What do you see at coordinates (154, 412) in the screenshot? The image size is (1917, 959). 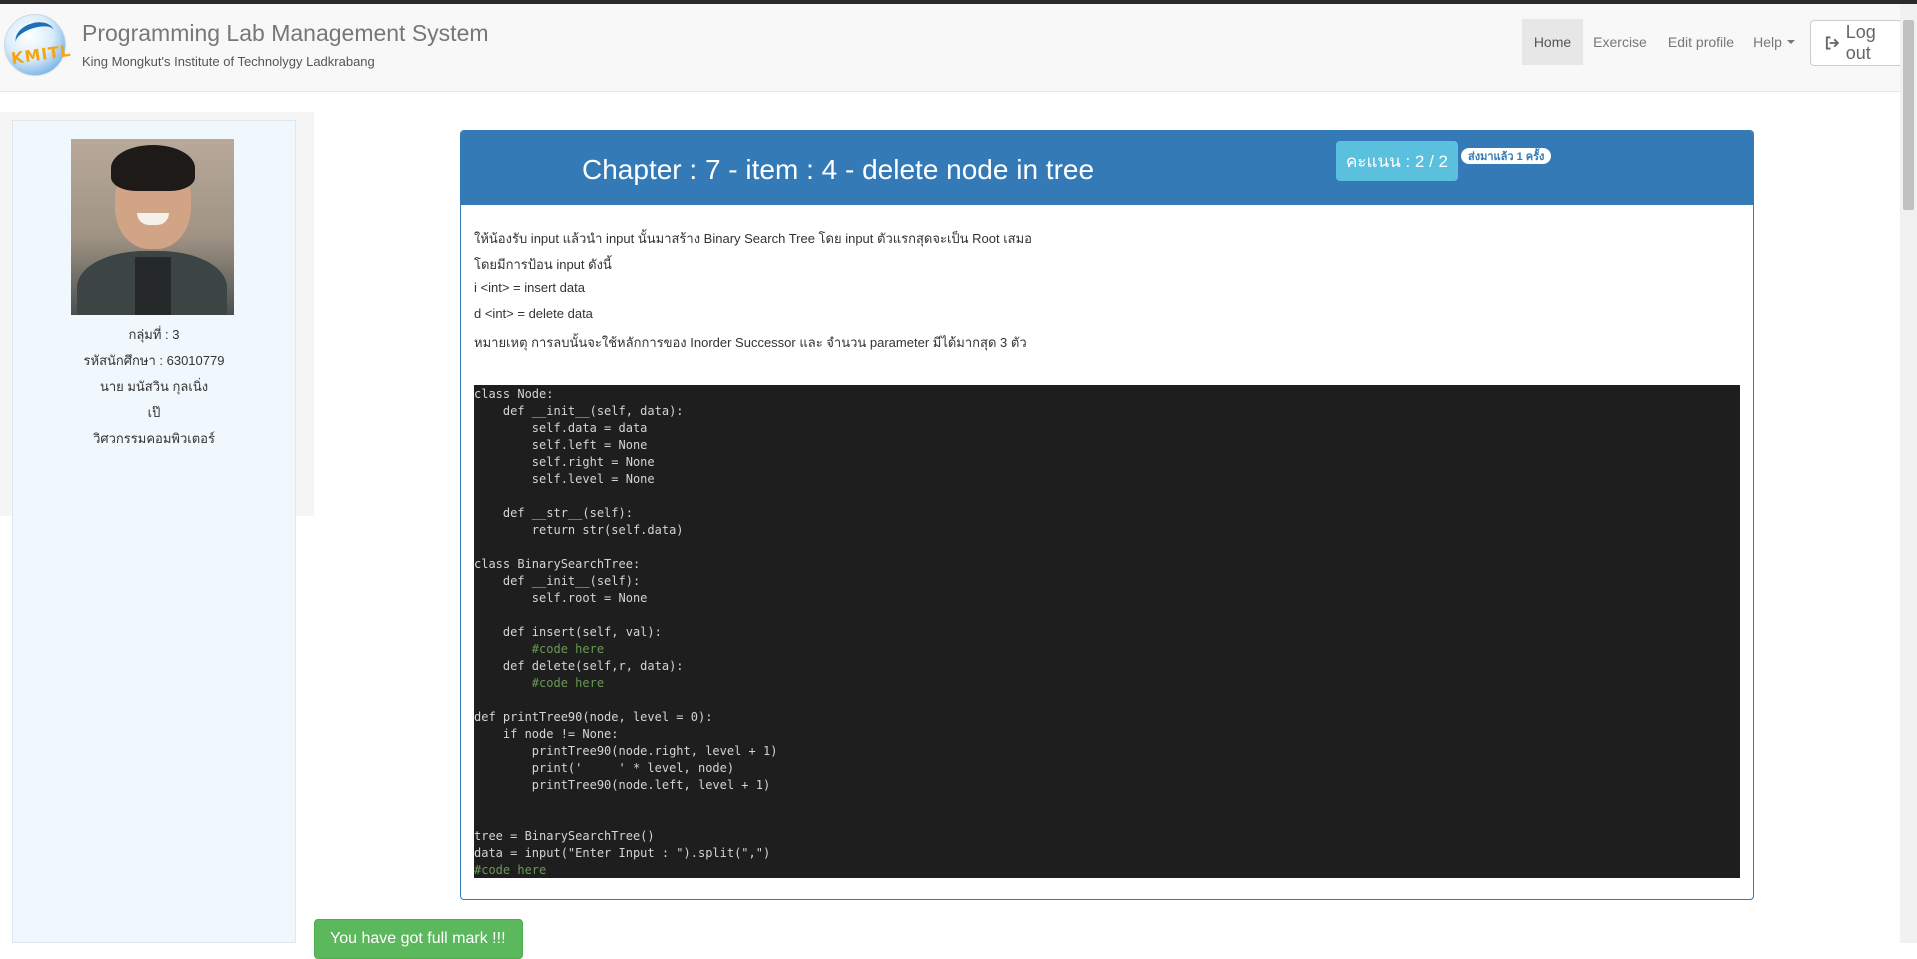 I see `student-nickname: เป๊` at bounding box center [154, 412].